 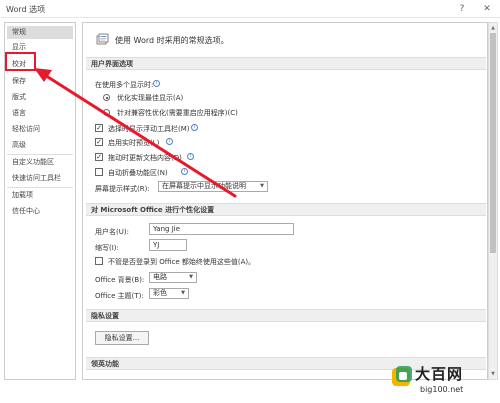 I want to click on username-label: 用户名(U):, so click(x=112, y=232).